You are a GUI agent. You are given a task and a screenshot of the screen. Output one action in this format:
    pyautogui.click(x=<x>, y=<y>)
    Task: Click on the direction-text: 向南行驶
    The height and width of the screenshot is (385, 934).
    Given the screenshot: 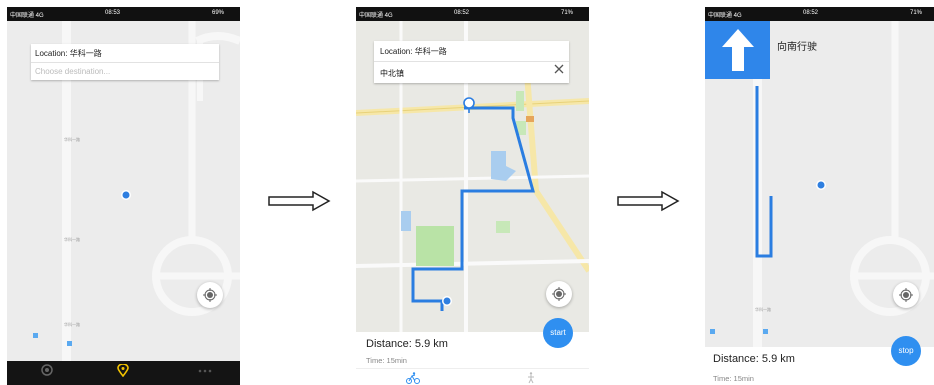 What is the action you would take?
    pyautogui.click(x=797, y=47)
    